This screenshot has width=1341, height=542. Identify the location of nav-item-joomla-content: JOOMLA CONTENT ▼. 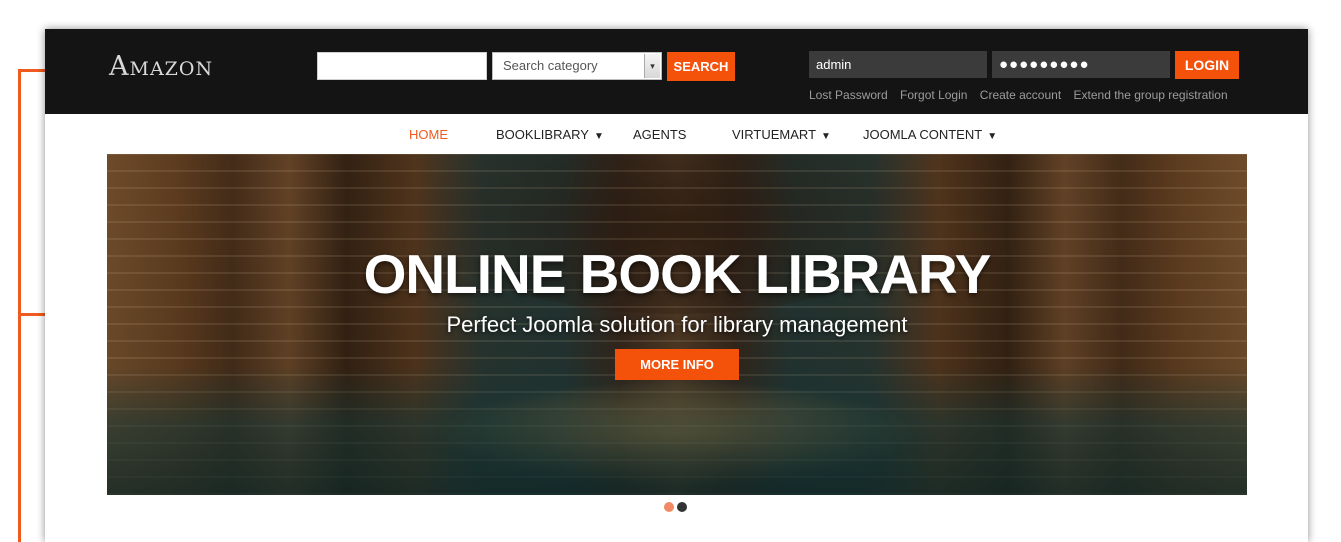
(930, 134).